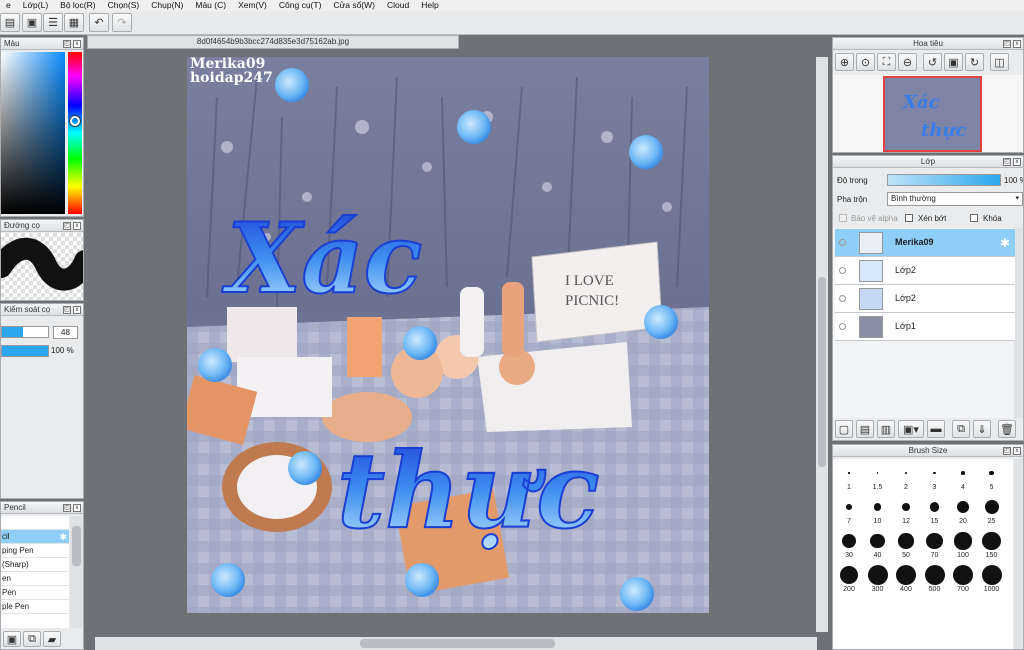 This screenshot has height=650, width=1024. I want to click on menu-item: Màu (C), so click(210, 5).